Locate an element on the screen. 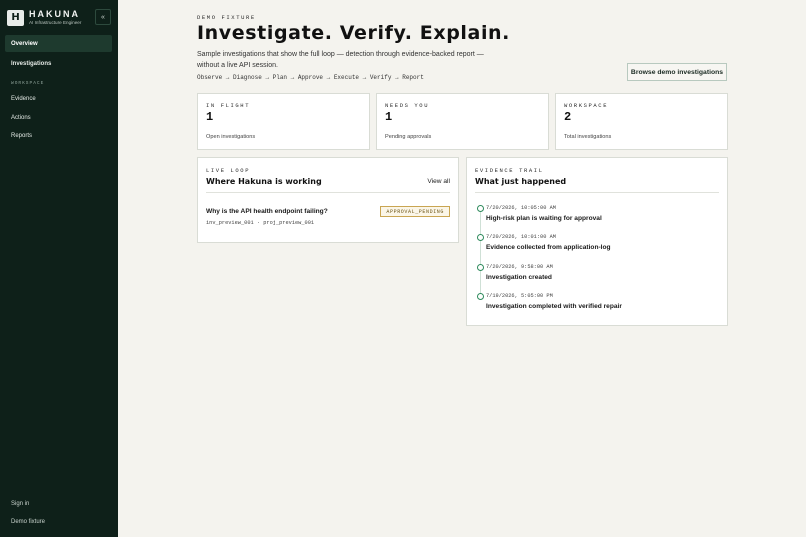 This screenshot has width=806, height=537. sidebar-item-label: Reports is located at coordinates (22, 135).